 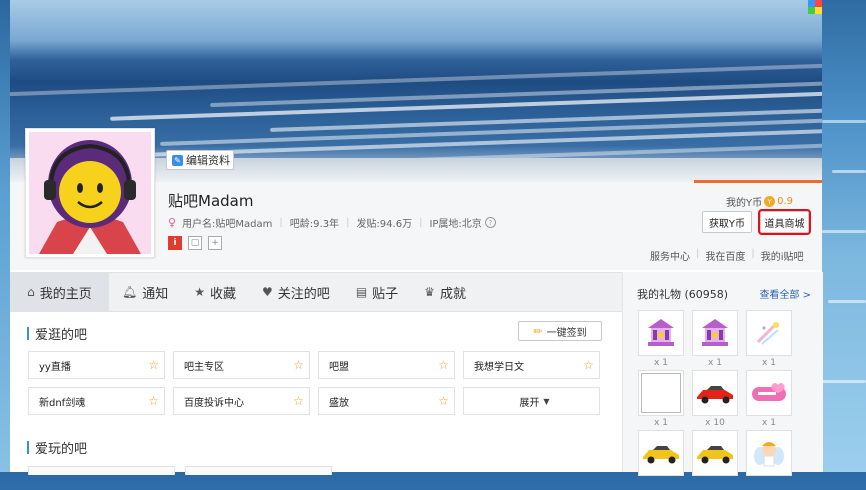 I want to click on heart-icon: ♥, so click(x=267, y=292).